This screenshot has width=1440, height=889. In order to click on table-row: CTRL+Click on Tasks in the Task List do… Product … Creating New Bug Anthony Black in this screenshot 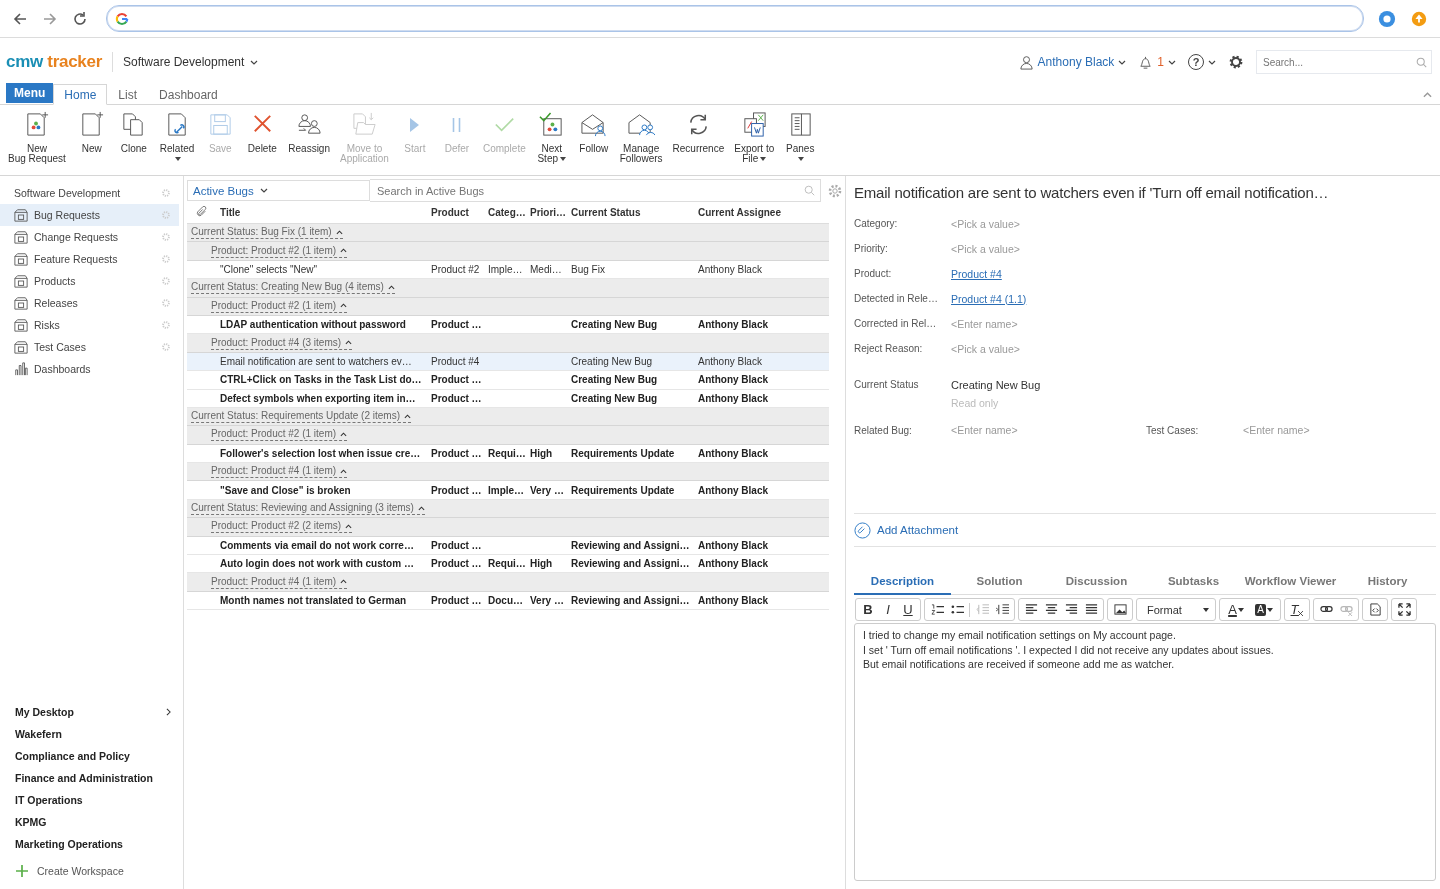, I will do `click(508, 380)`.